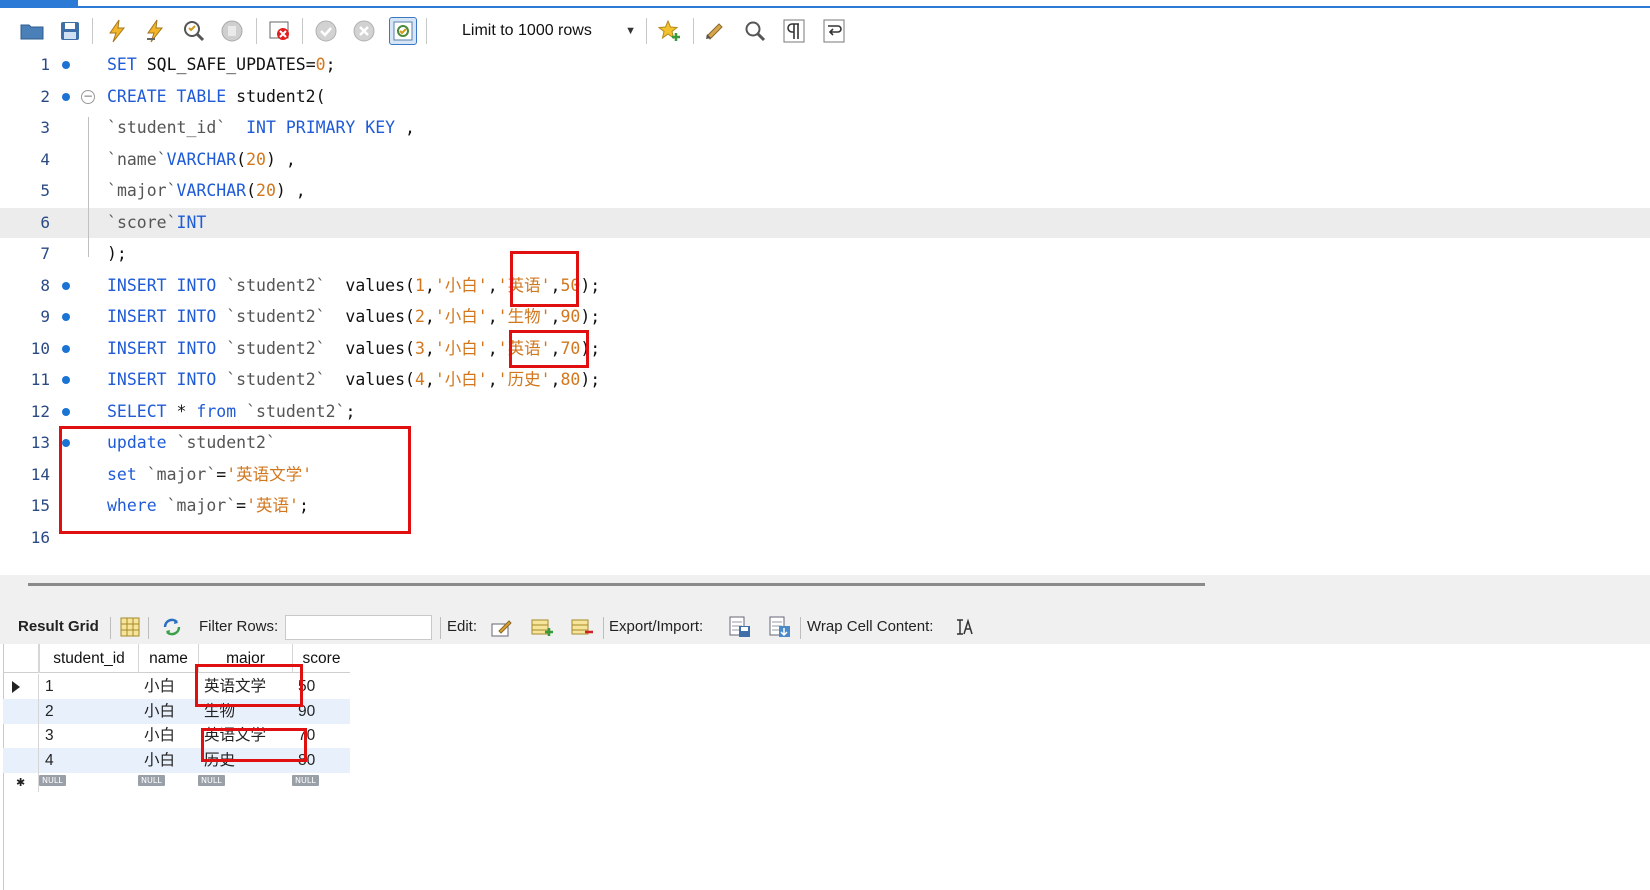  I want to click on column-header-name: name, so click(168, 658).